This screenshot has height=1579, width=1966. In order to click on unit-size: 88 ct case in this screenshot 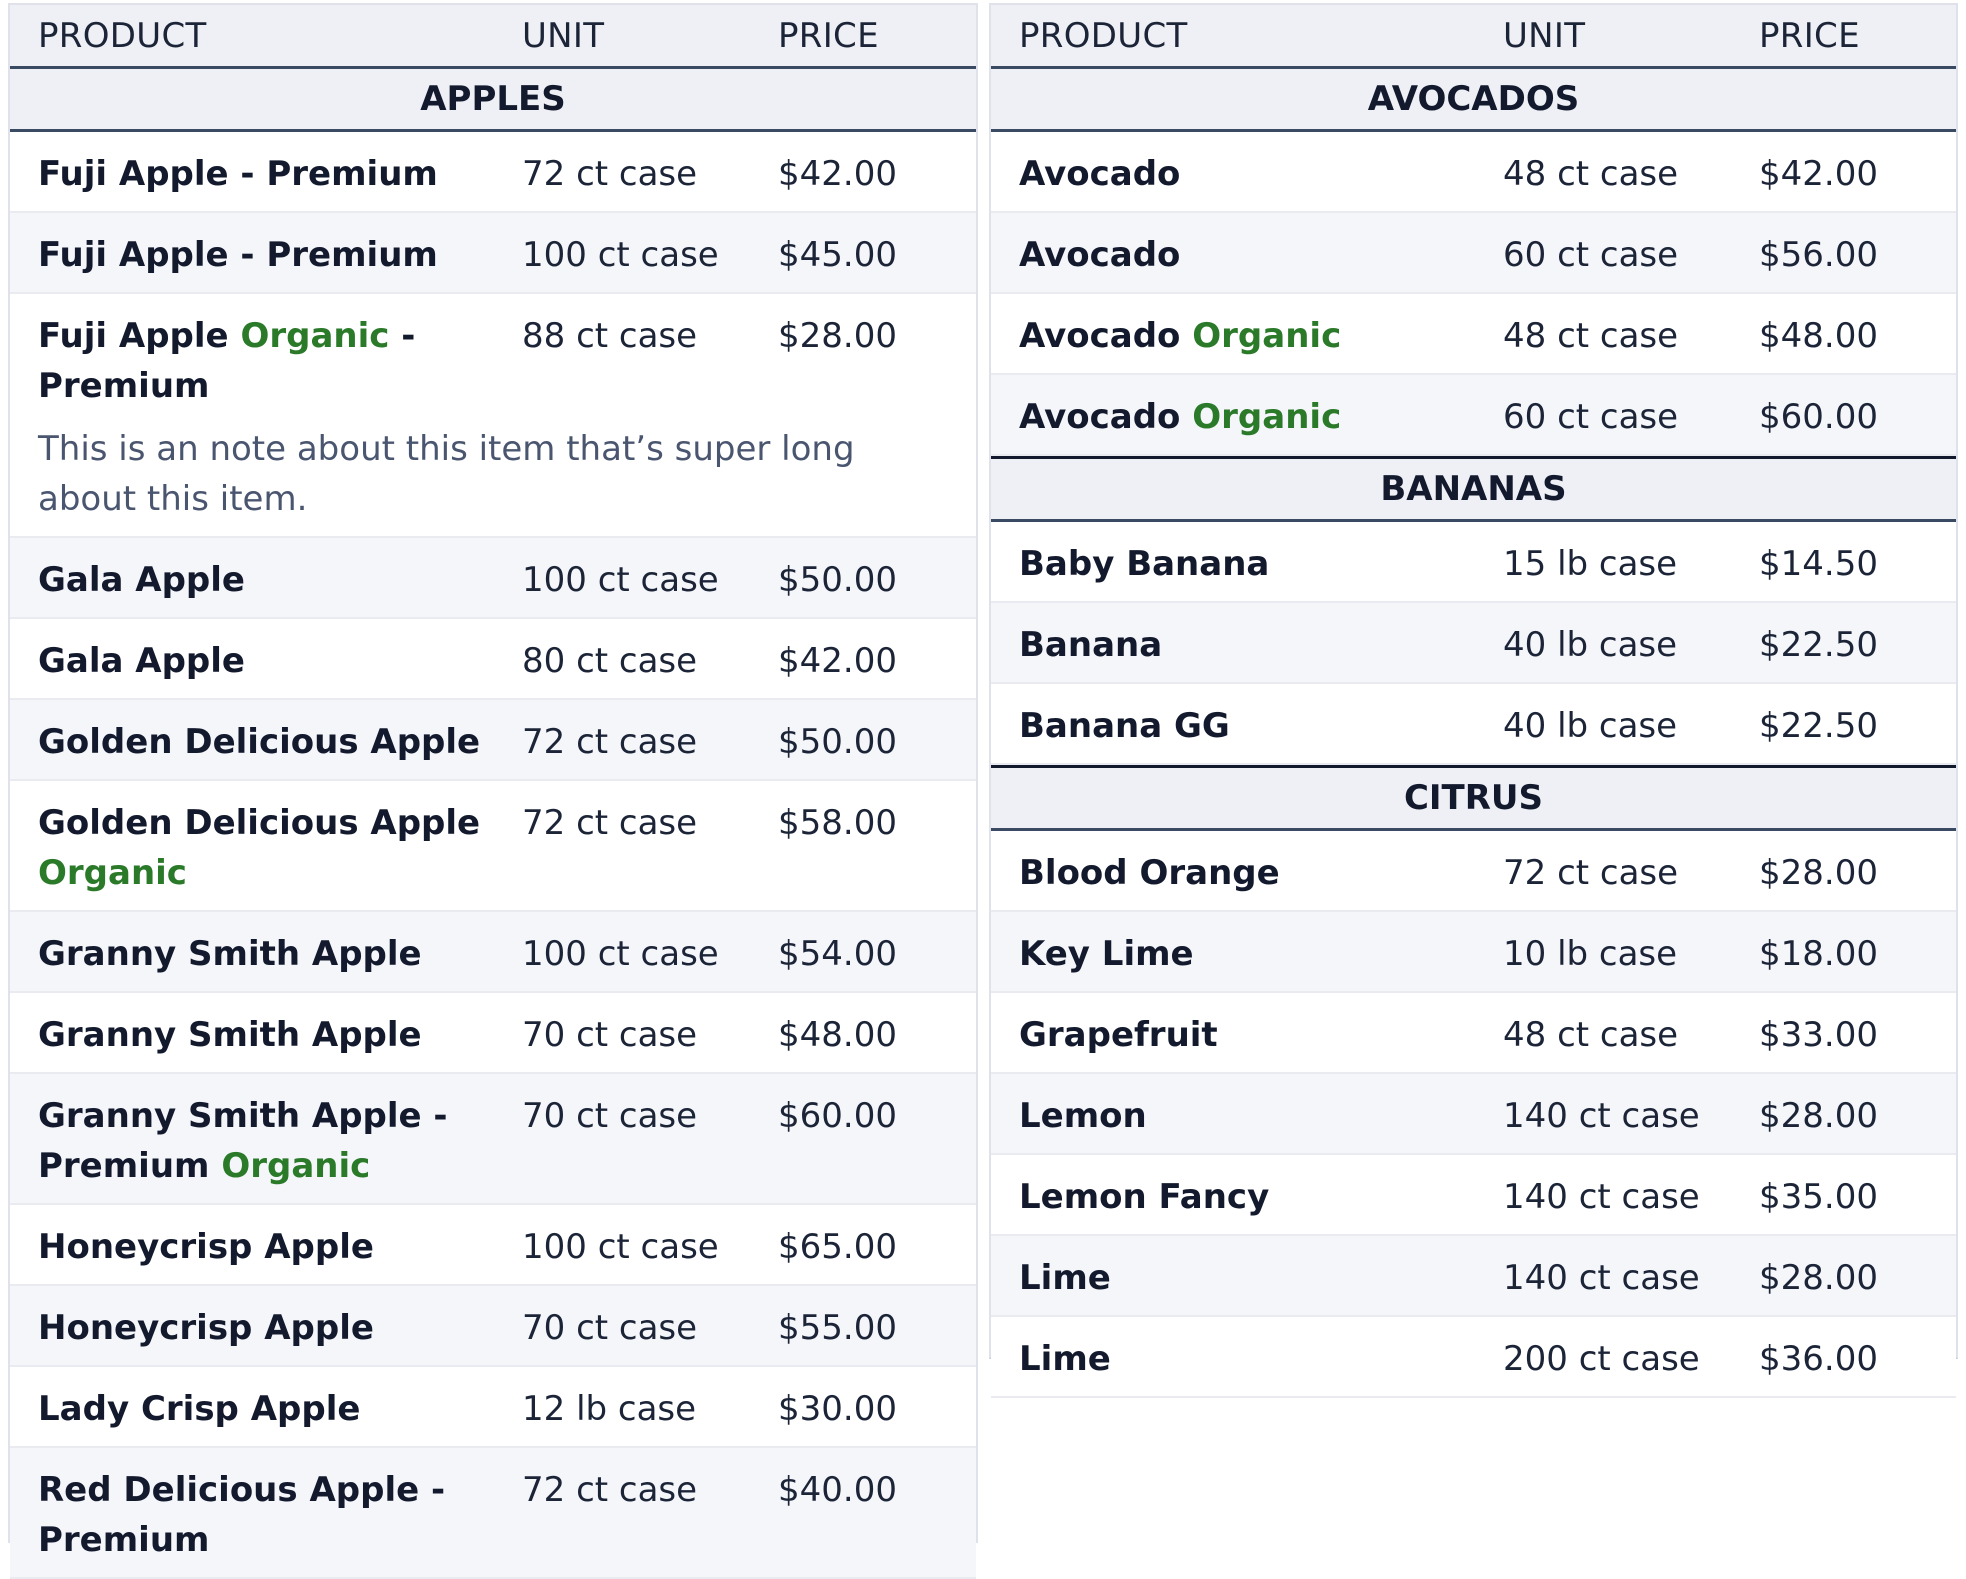, I will do `click(610, 336)`.